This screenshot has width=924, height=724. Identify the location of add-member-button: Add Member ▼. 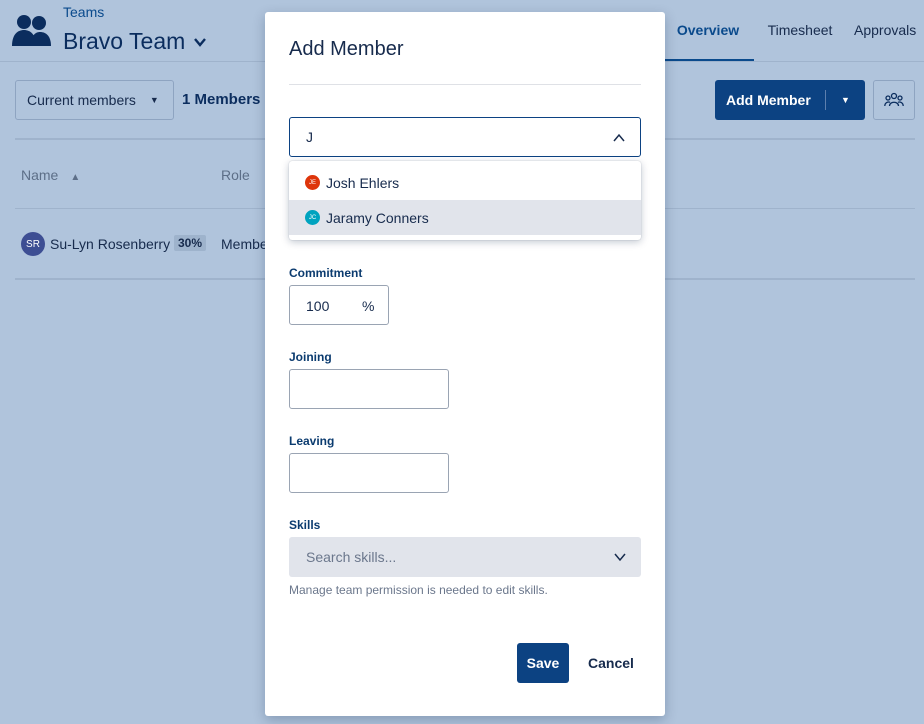
(790, 100).